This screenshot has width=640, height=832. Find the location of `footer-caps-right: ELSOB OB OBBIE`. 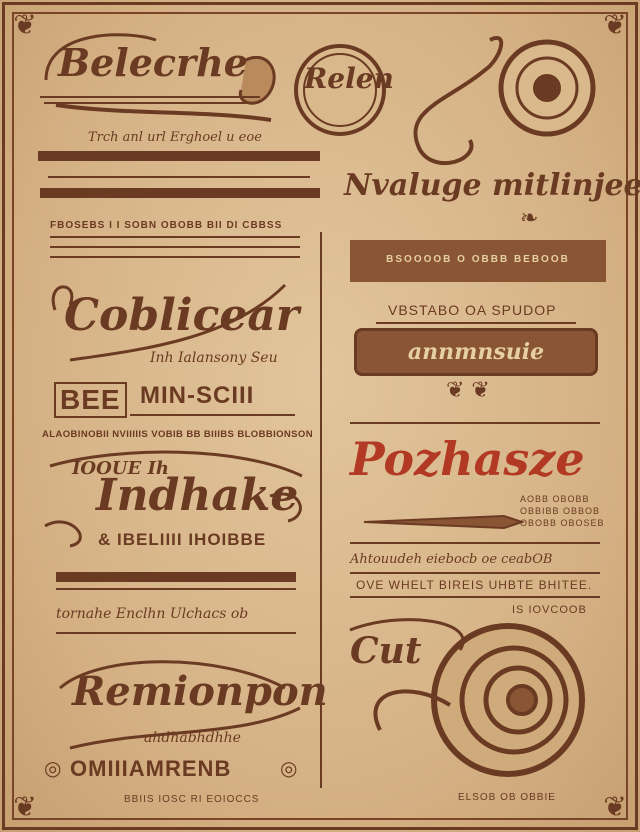

footer-caps-right: ELSOB OB OBBIE is located at coordinates (507, 797).